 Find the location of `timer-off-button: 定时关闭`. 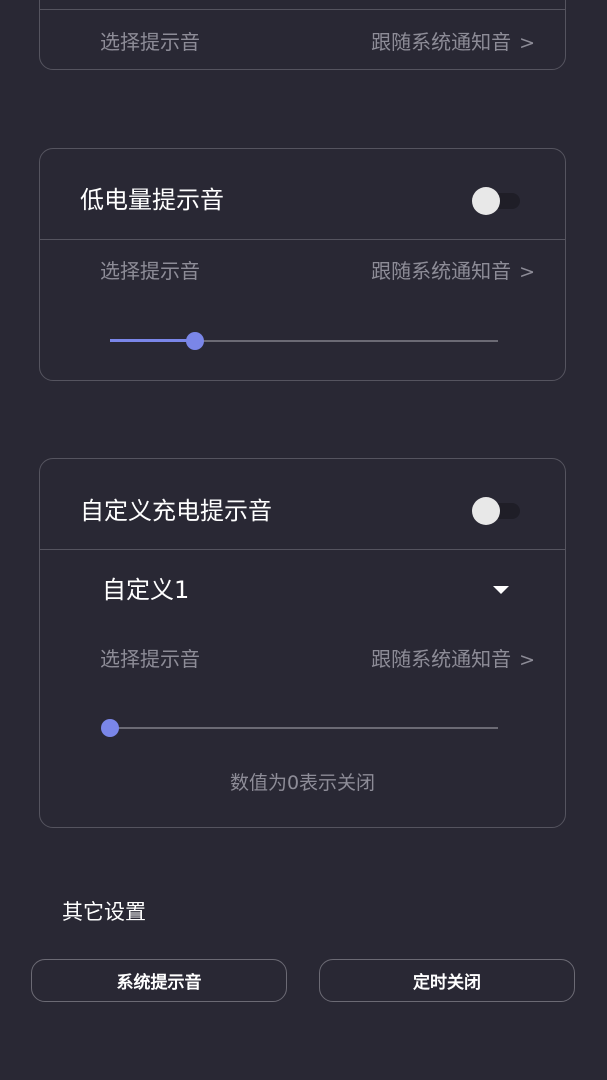

timer-off-button: 定时关闭 is located at coordinates (447, 980).